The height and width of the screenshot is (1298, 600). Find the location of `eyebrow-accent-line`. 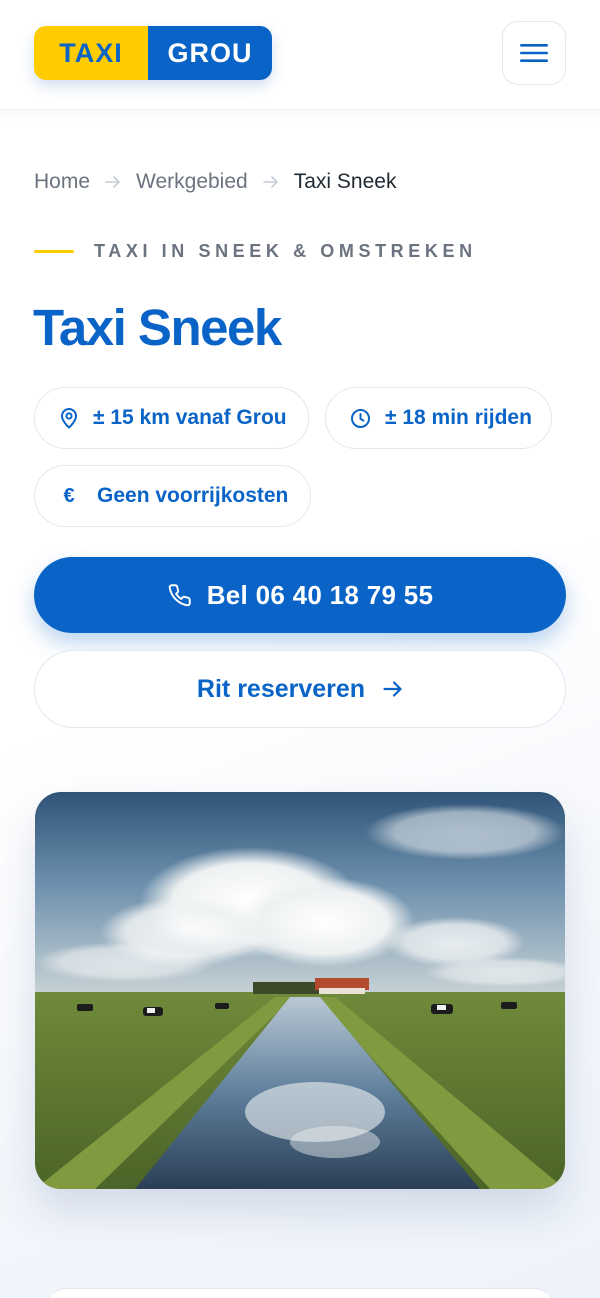

eyebrow-accent-line is located at coordinates (54, 251).